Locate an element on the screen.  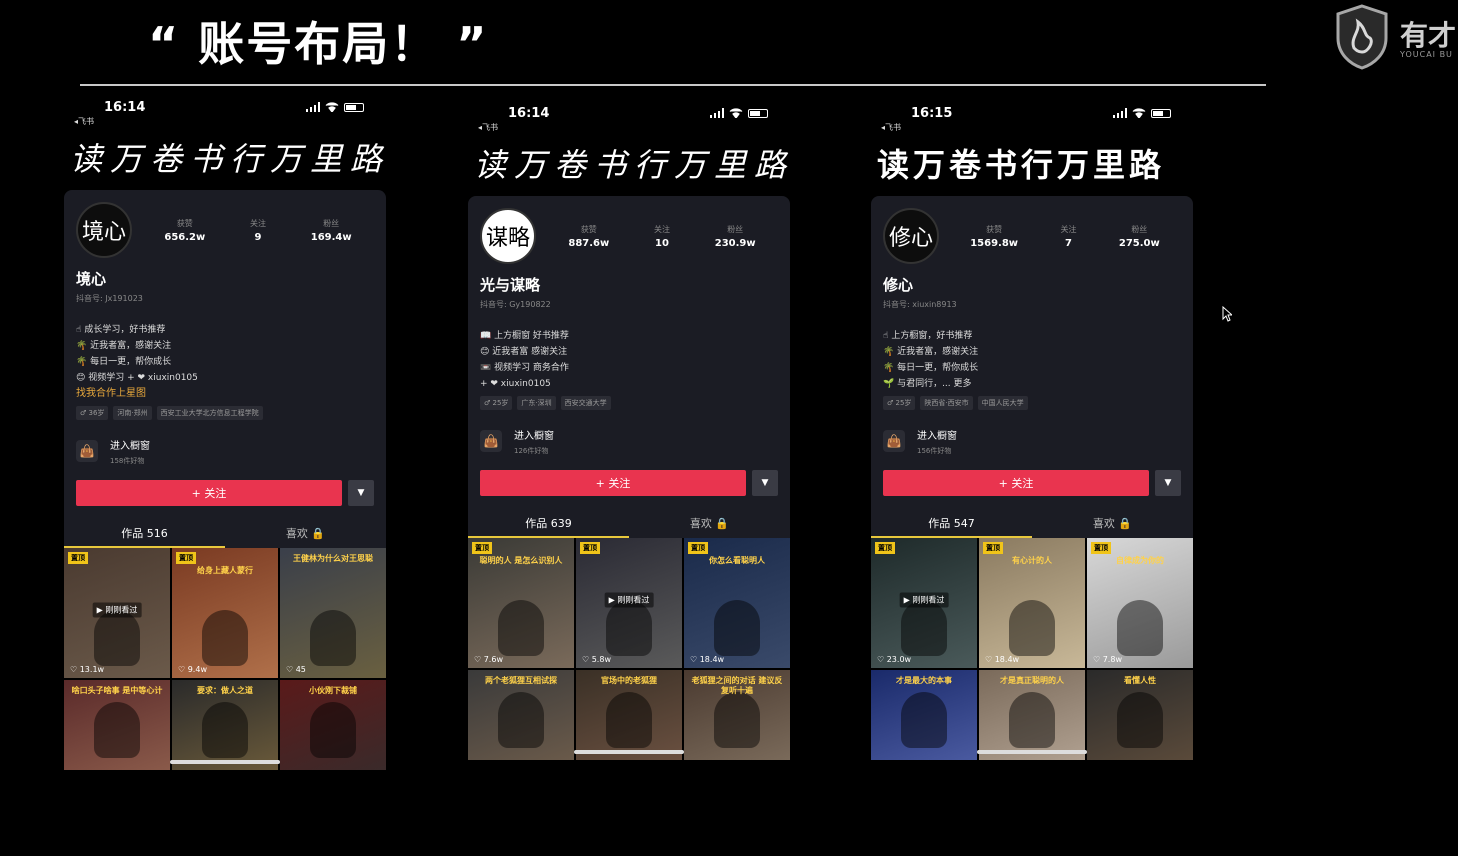
video-thumbnail: 置顶聪明的人 是怎么识别人 ♡ 7.6w is located at coordinates (521, 603).